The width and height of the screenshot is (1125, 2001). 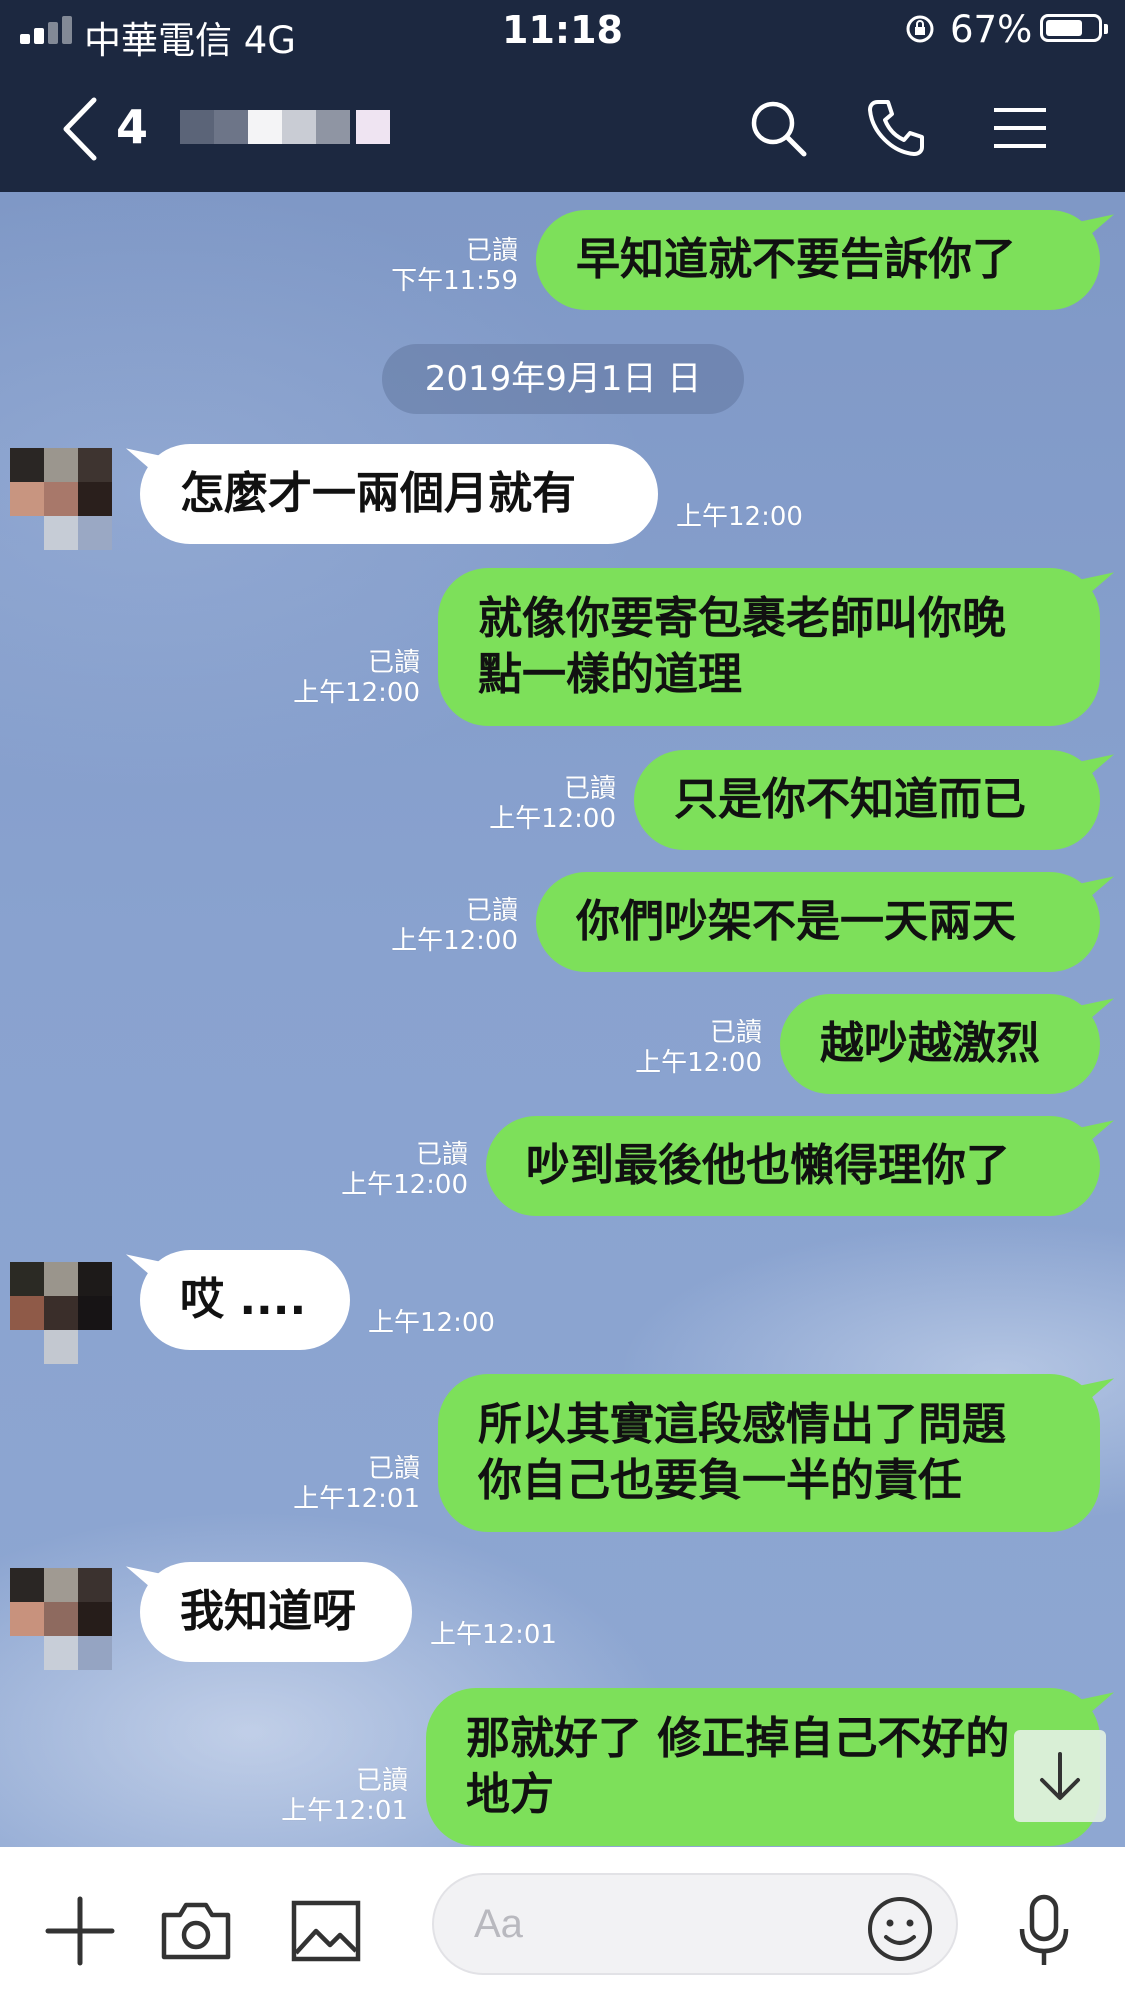 I want to click on message-meta: 已讀 下午11:59, so click(x=444, y=266).